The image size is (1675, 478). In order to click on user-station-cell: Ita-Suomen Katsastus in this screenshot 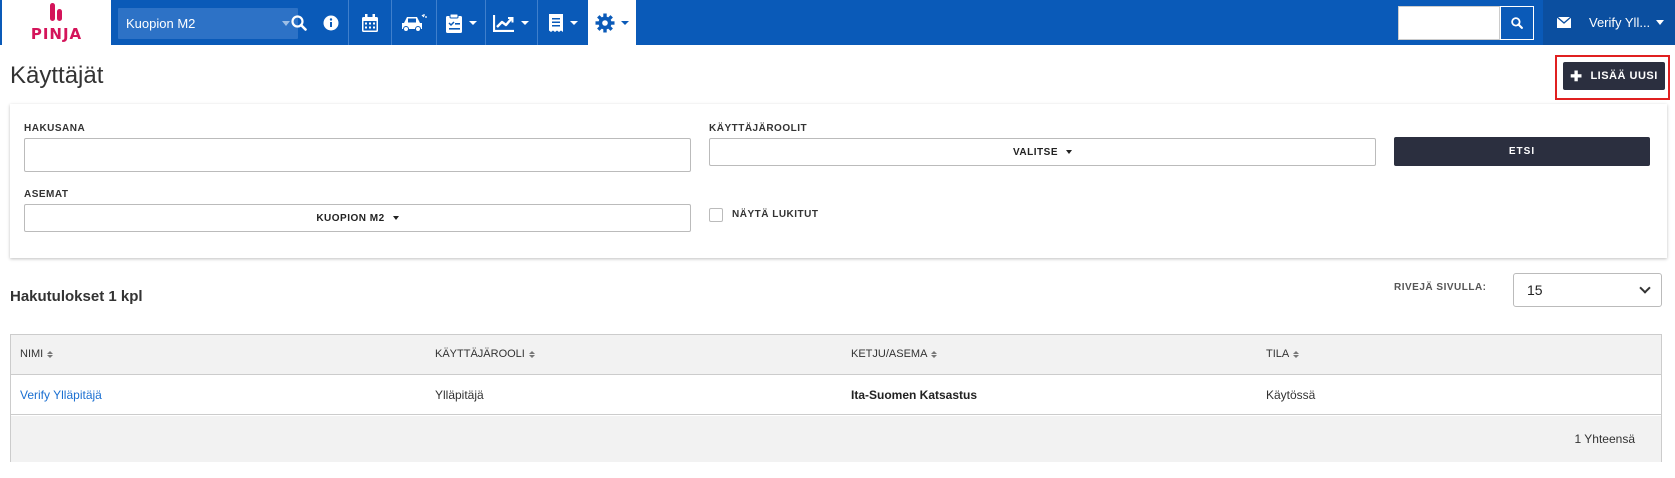, I will do `click(914, 395)`.